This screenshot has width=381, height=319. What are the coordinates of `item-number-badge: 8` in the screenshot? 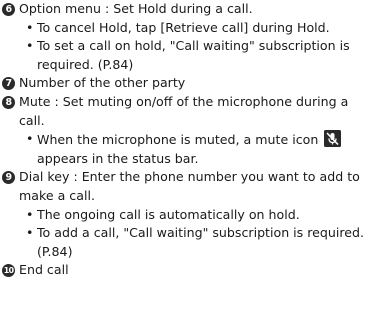 It's located at (8, 102).